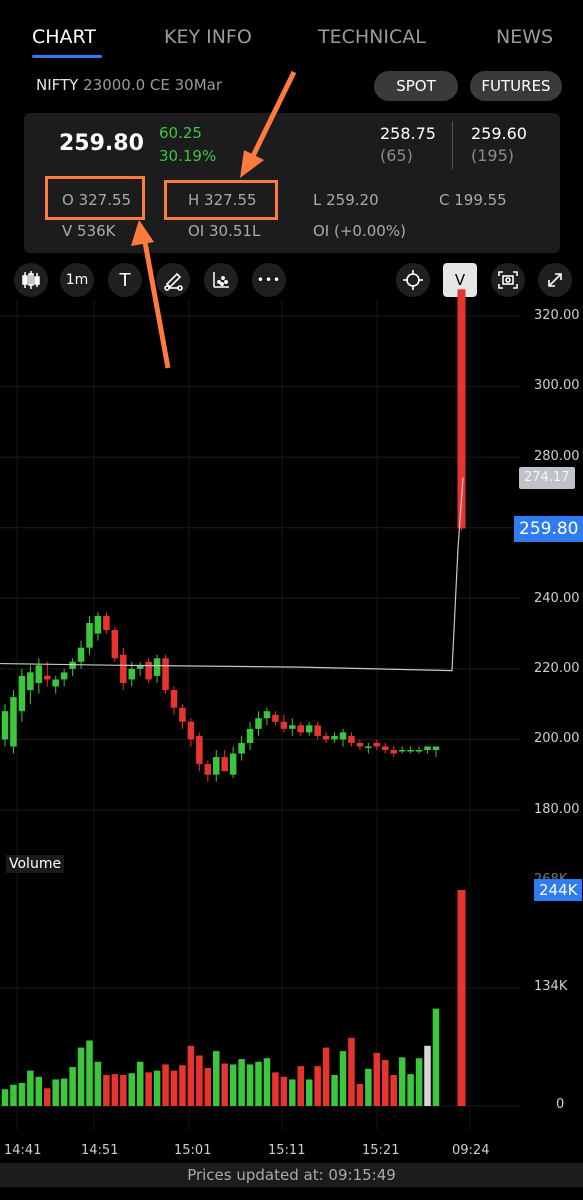 Image resolution: width=583 pixels, height=1200 pixels. I want to click on time-axis-label: 09:24, so click(471, 1150).